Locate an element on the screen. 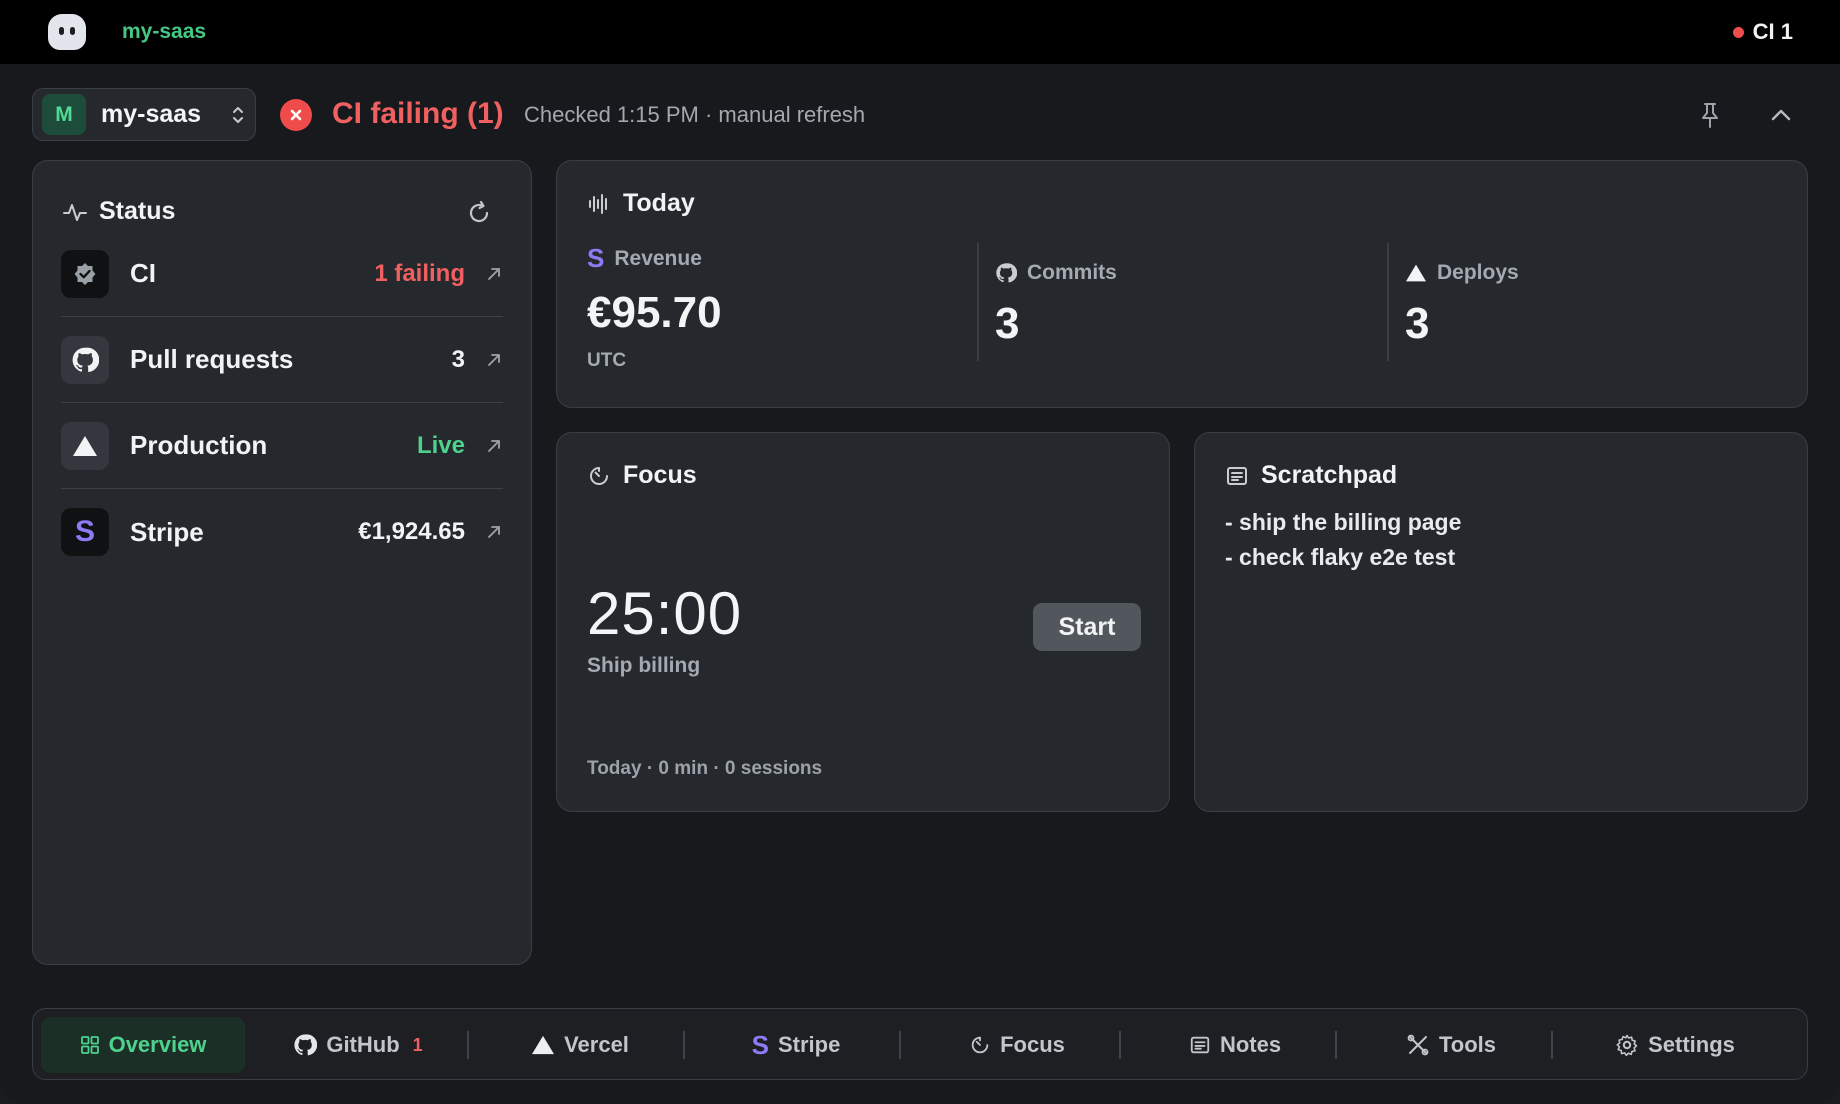  app-logo-icon is located at coordinates (67, 32).